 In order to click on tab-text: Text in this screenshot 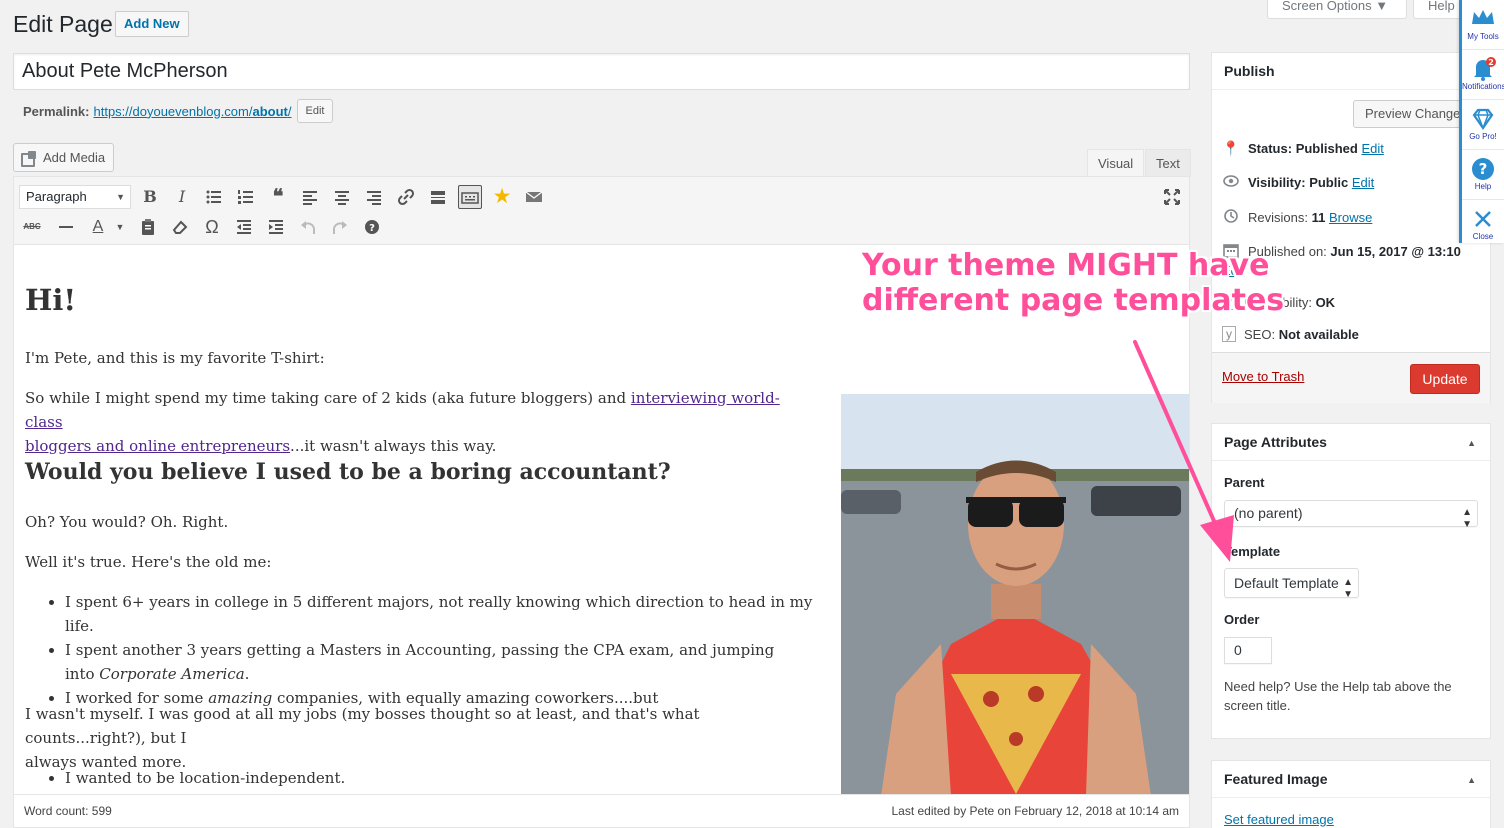, I will do `click(1168, 163)`.